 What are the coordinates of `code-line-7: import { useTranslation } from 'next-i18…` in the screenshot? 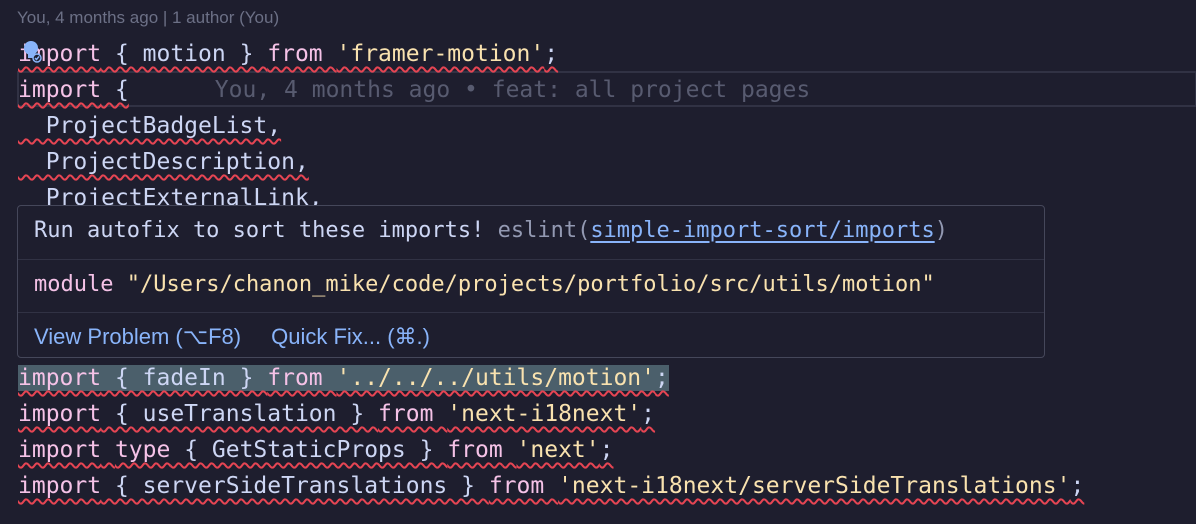 It's located at (336, 414).